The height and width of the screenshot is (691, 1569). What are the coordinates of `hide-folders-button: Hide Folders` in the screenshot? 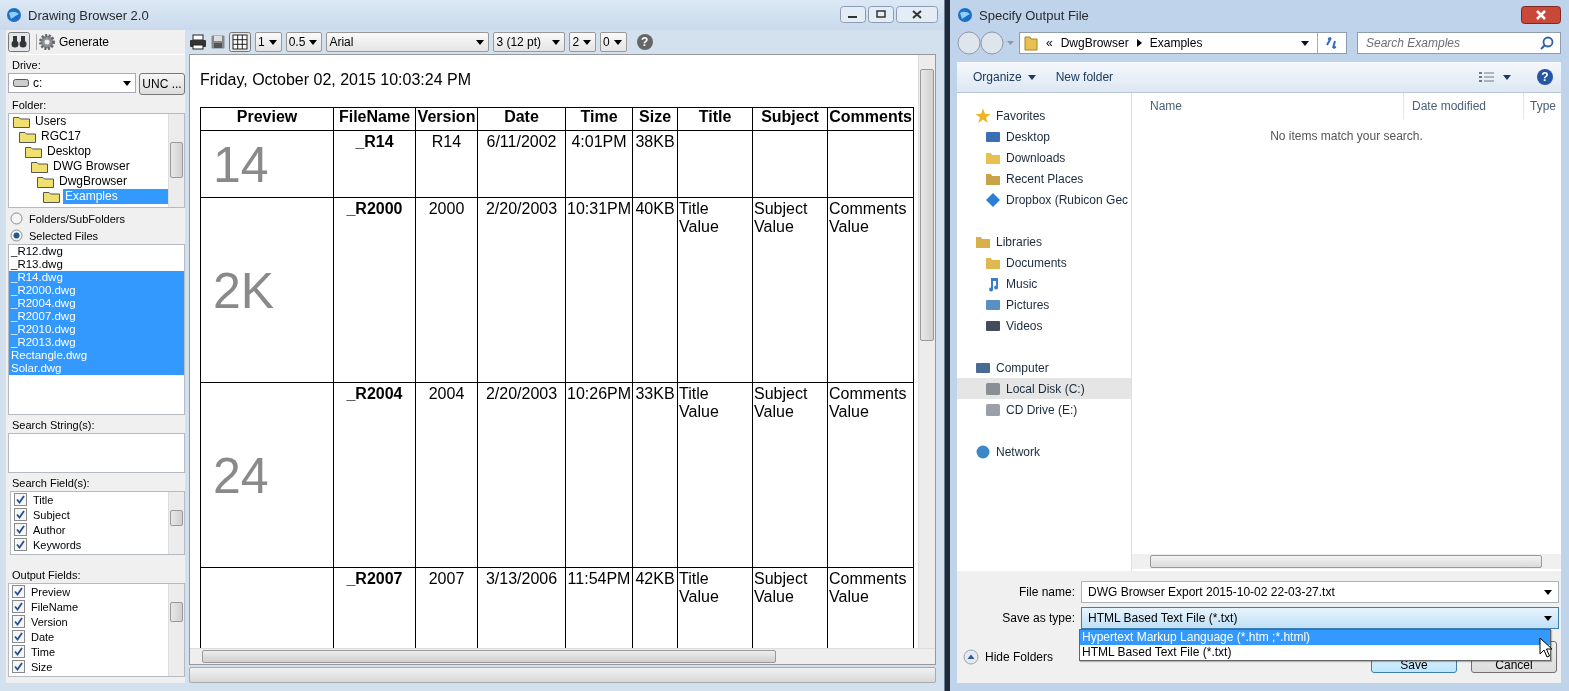 It's located at (1008, 657).